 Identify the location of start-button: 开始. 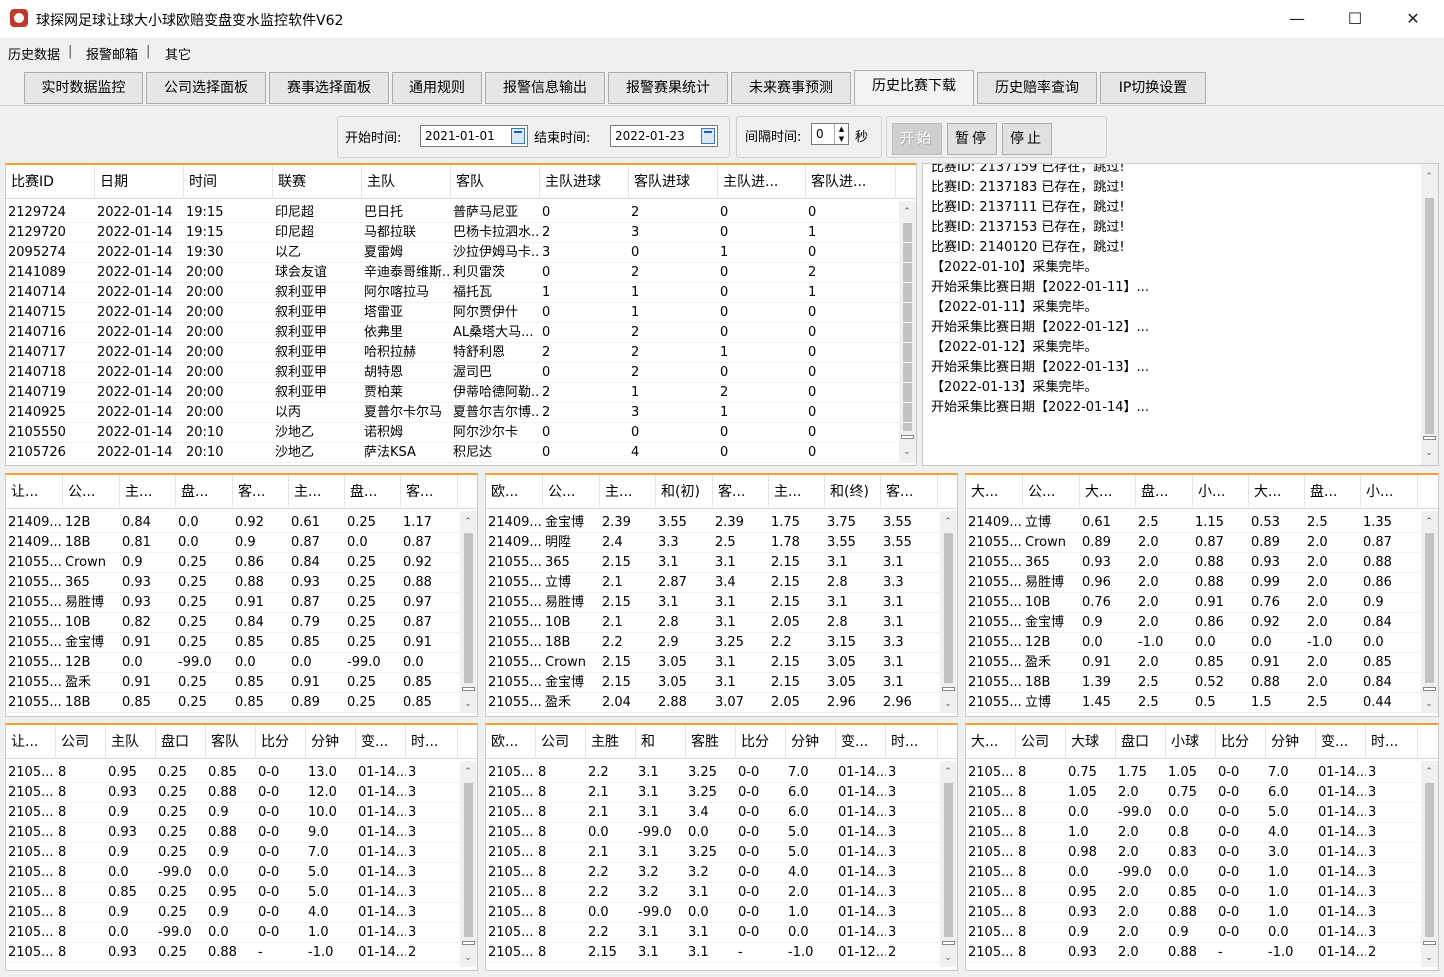
(917, 139).